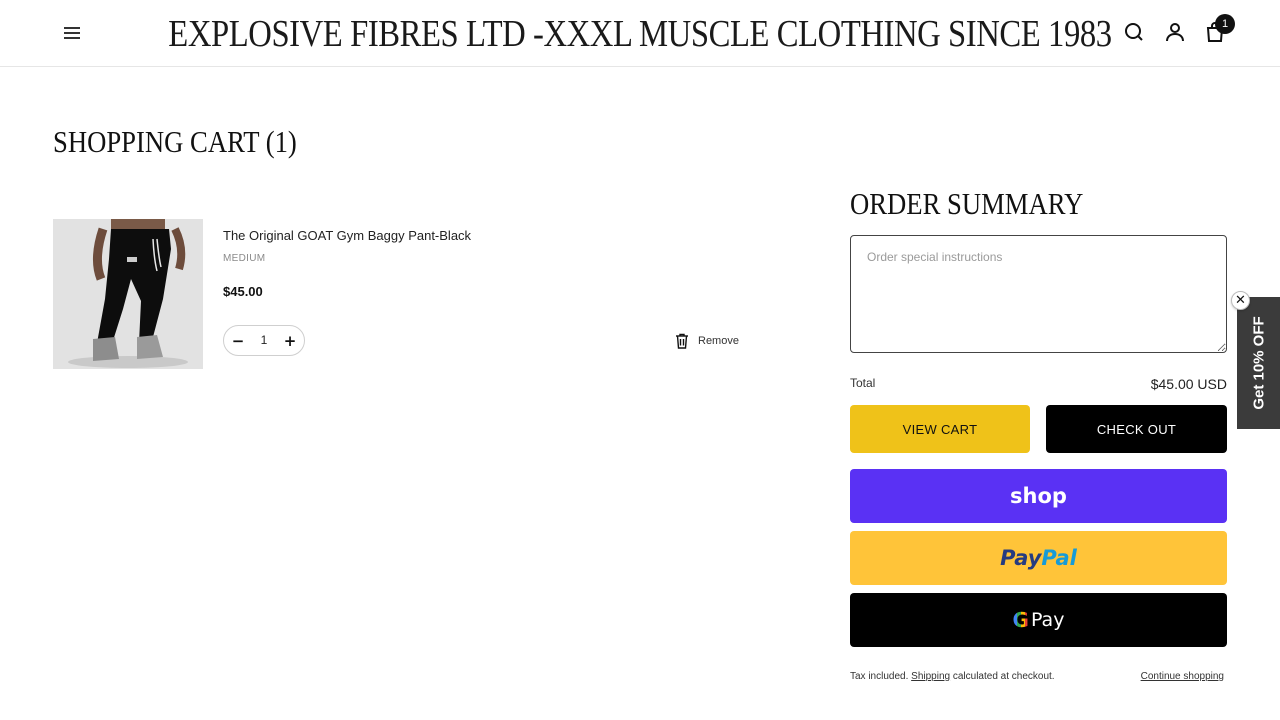 The height and width of the screenshot is (720, 1280). Describe the element at coordinates (1175, 32) in the screenshot. I see `account-icon` at that location.